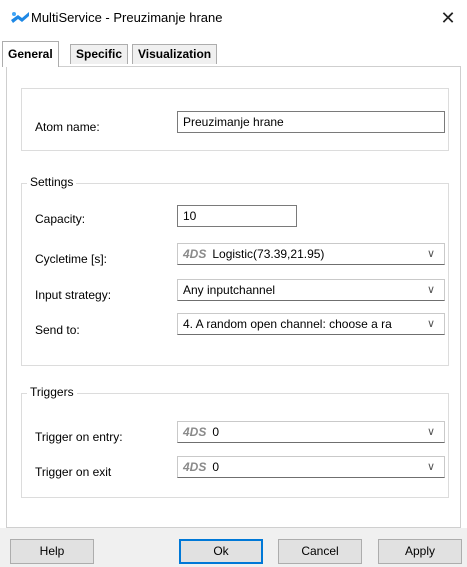  Describe the element at coordinates (221, 551) in the screenshot. I see `ok-button: Ok` at that location.